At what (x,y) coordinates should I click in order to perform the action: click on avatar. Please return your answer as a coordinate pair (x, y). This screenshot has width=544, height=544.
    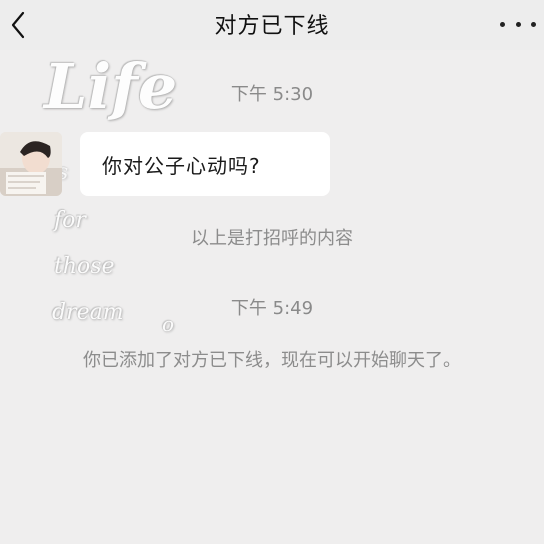
    Looking at the image, I should click on (31, 164).